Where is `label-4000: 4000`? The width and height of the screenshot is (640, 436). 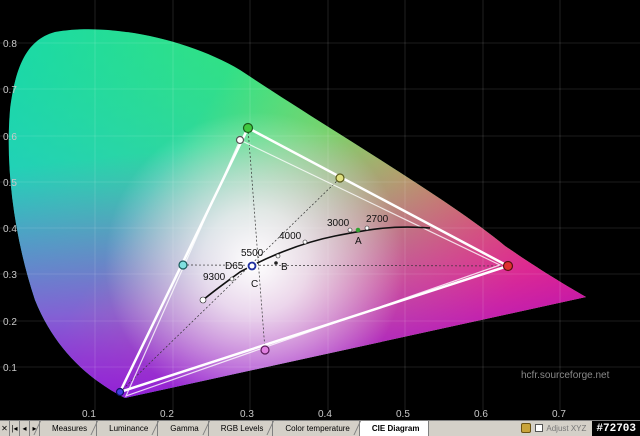
label-4000: 4000 is located at coordinates (290, 236).